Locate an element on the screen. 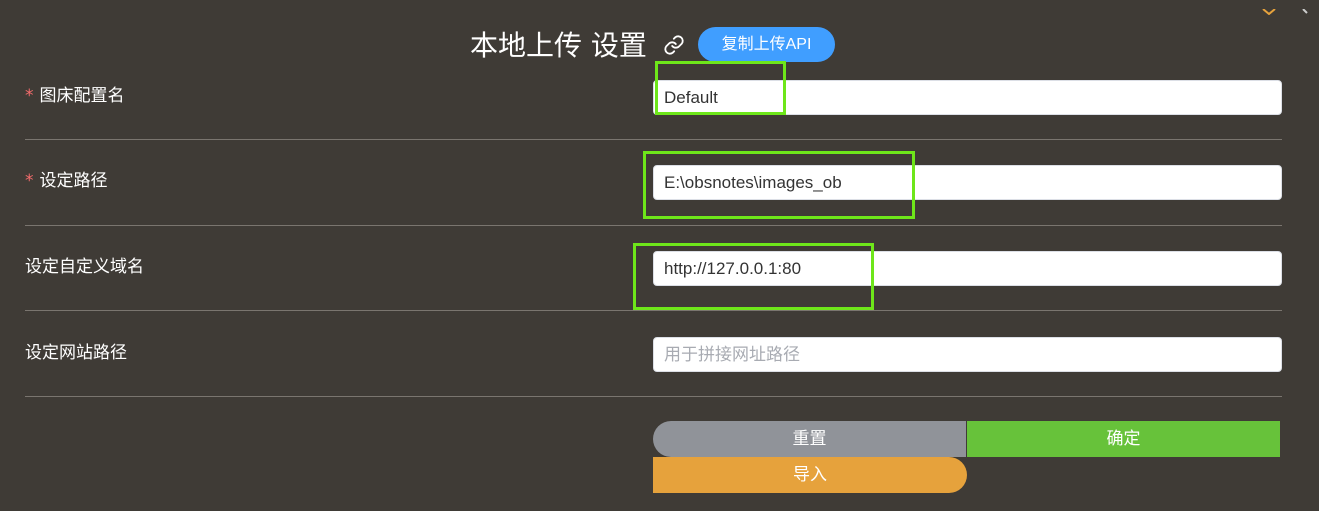  confirm-button: 确定 is located at coordinates (1123, 439).